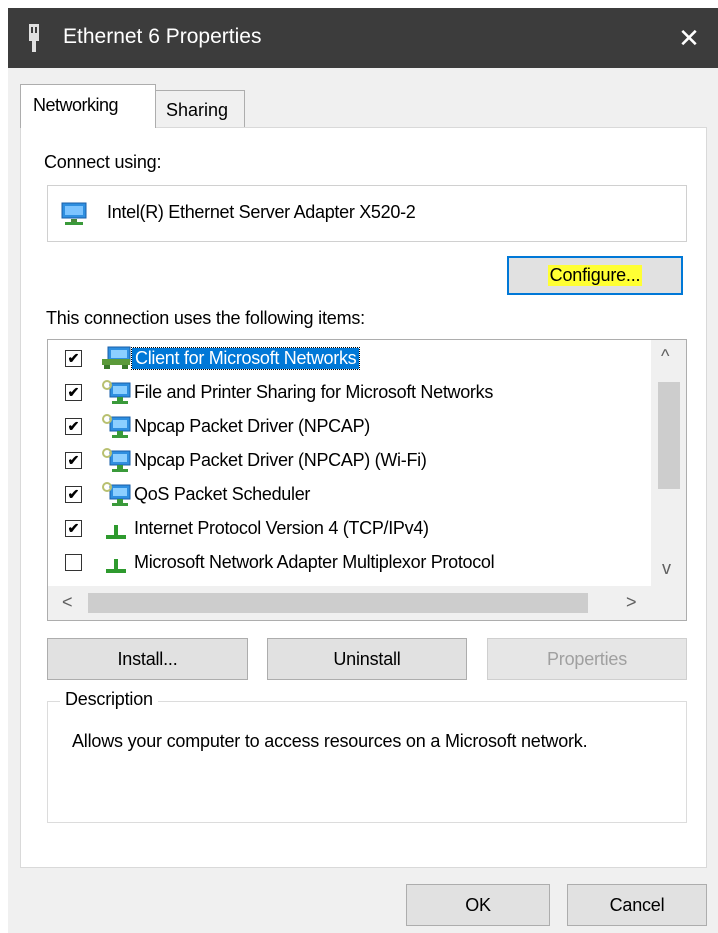  What do you see at coordinates (34, 38) in the screenshot?
I see `network-cable-icon` at bounding box center [34, 38].